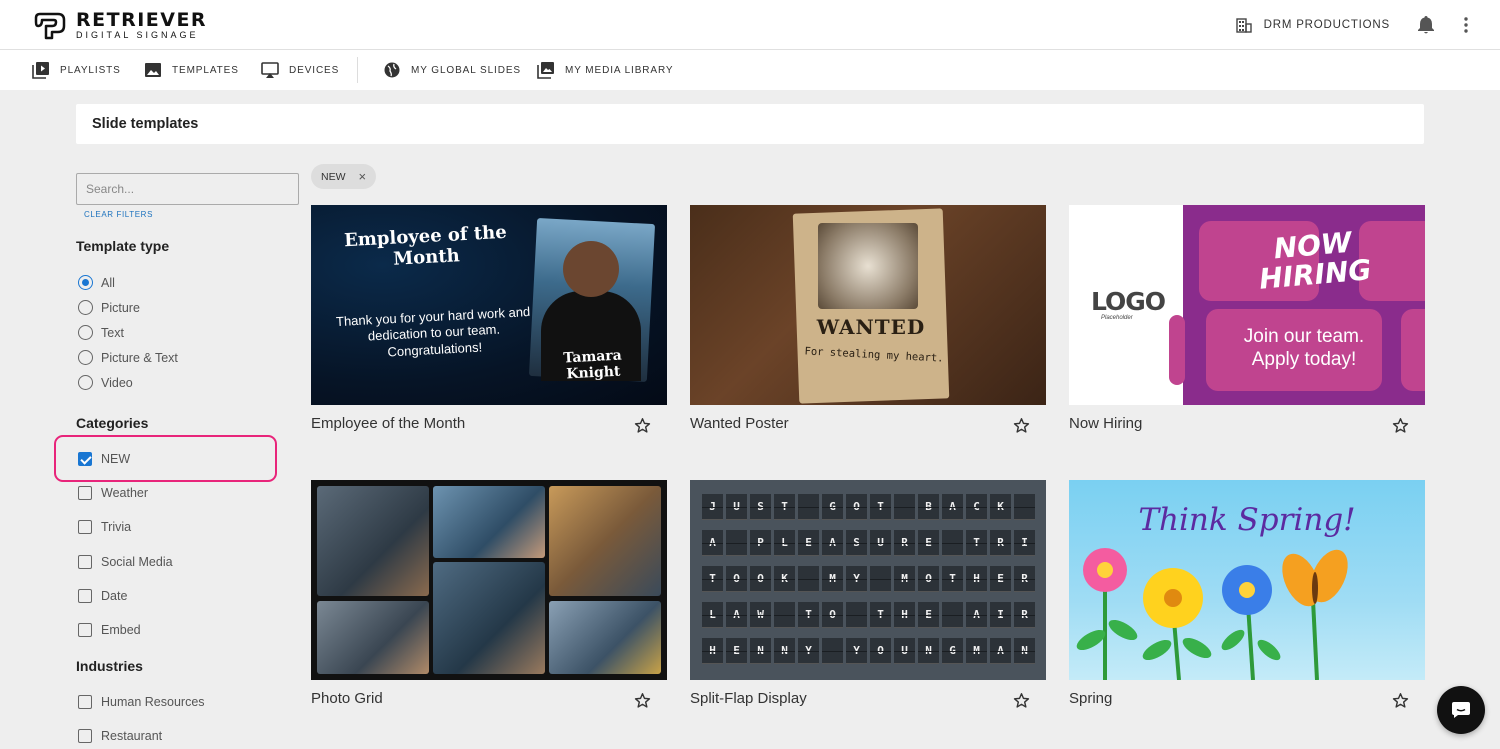  Describe the element at coordinates (109, 666) in the screenshot. I see `industries-heading: Industries` at that location.